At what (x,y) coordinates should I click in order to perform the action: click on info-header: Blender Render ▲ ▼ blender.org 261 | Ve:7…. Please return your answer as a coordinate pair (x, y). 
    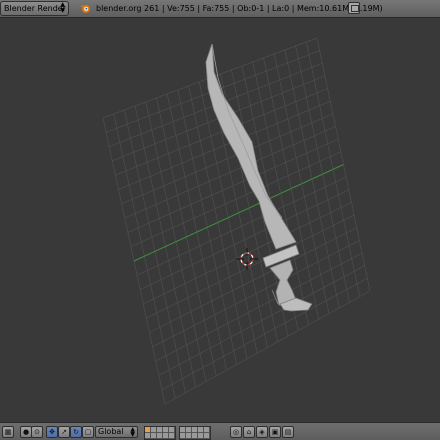
    Looking at the image, I should click on (220, 9).